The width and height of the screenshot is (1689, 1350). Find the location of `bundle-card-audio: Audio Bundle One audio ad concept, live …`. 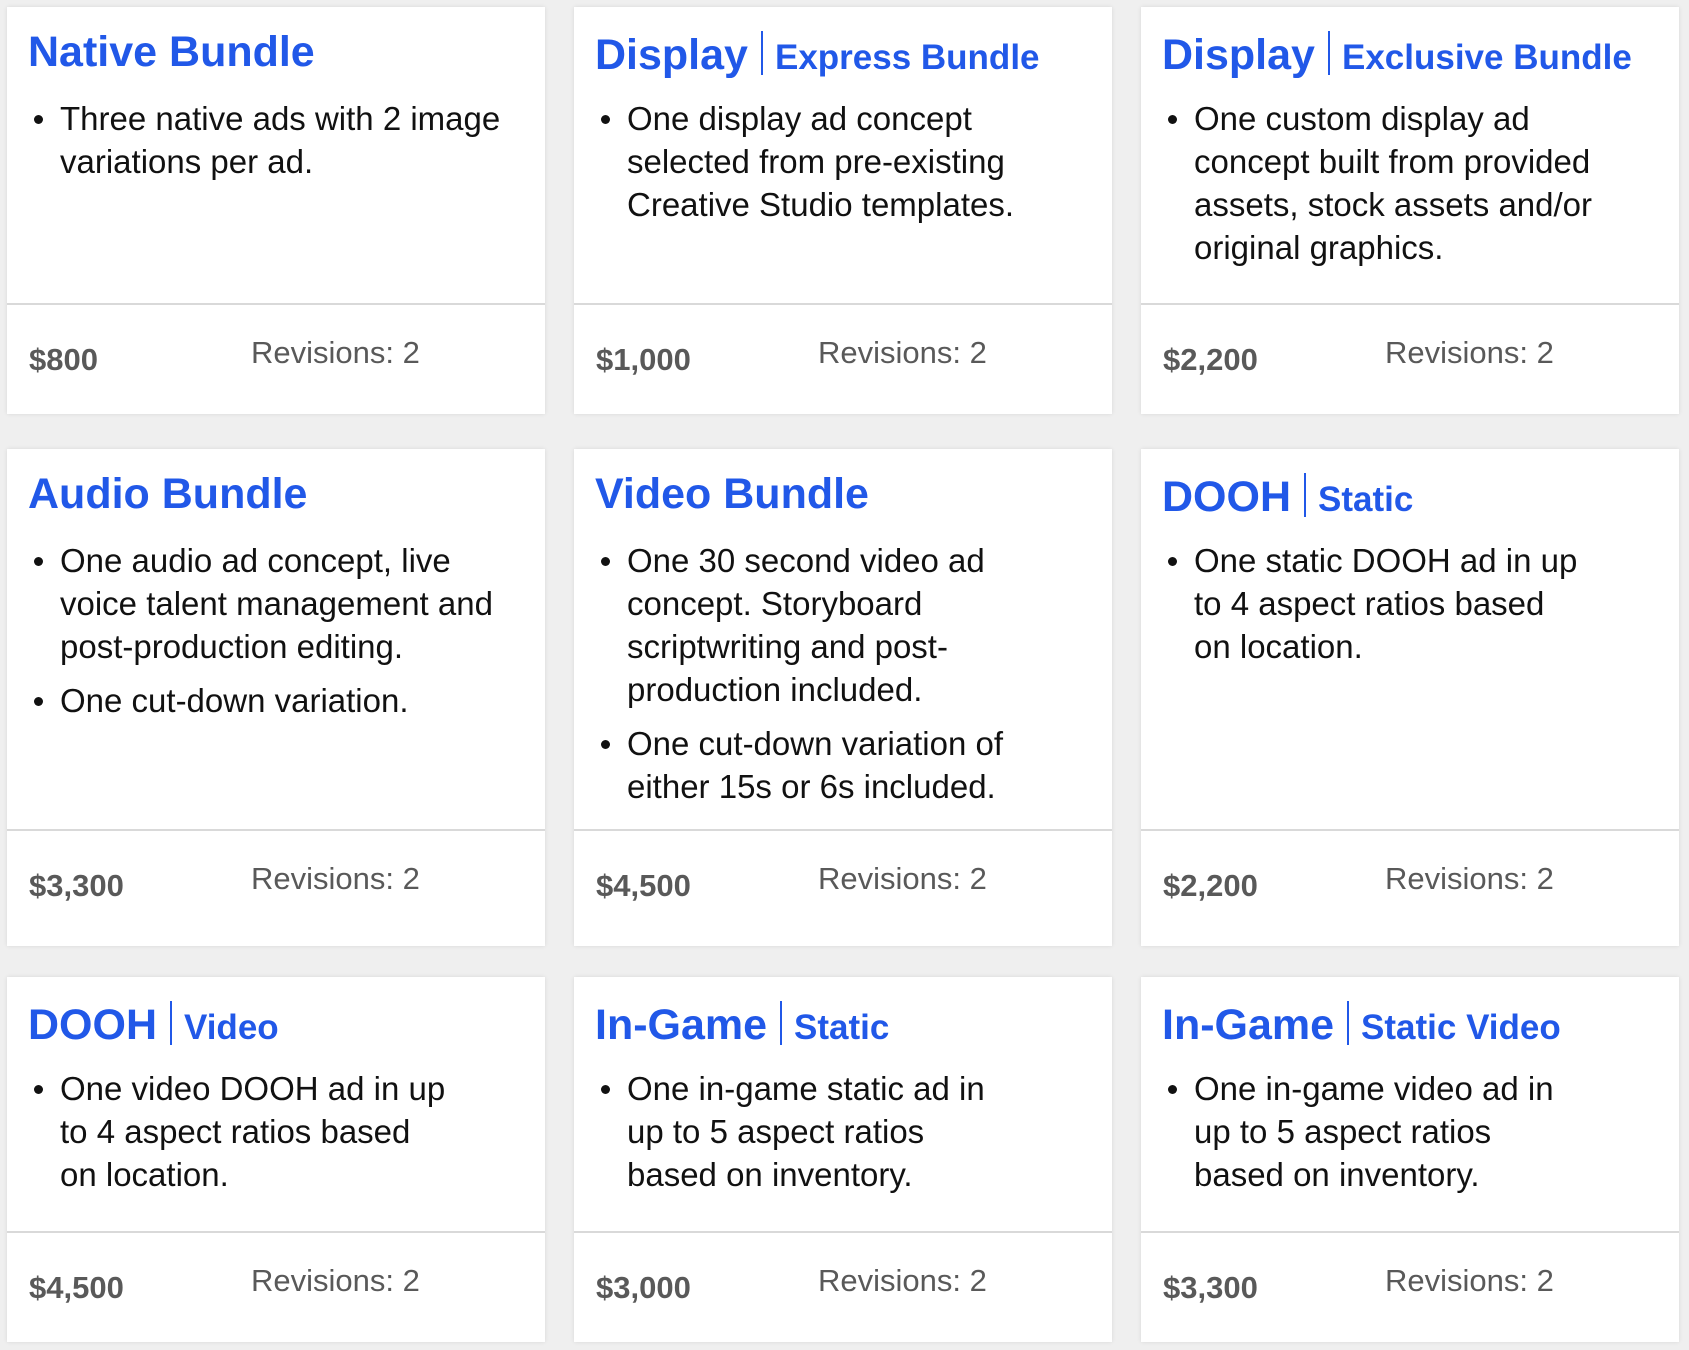

bundle-card-audio: Audio Bundle One audio ad concept, live … is located at coordinates (276, 697).